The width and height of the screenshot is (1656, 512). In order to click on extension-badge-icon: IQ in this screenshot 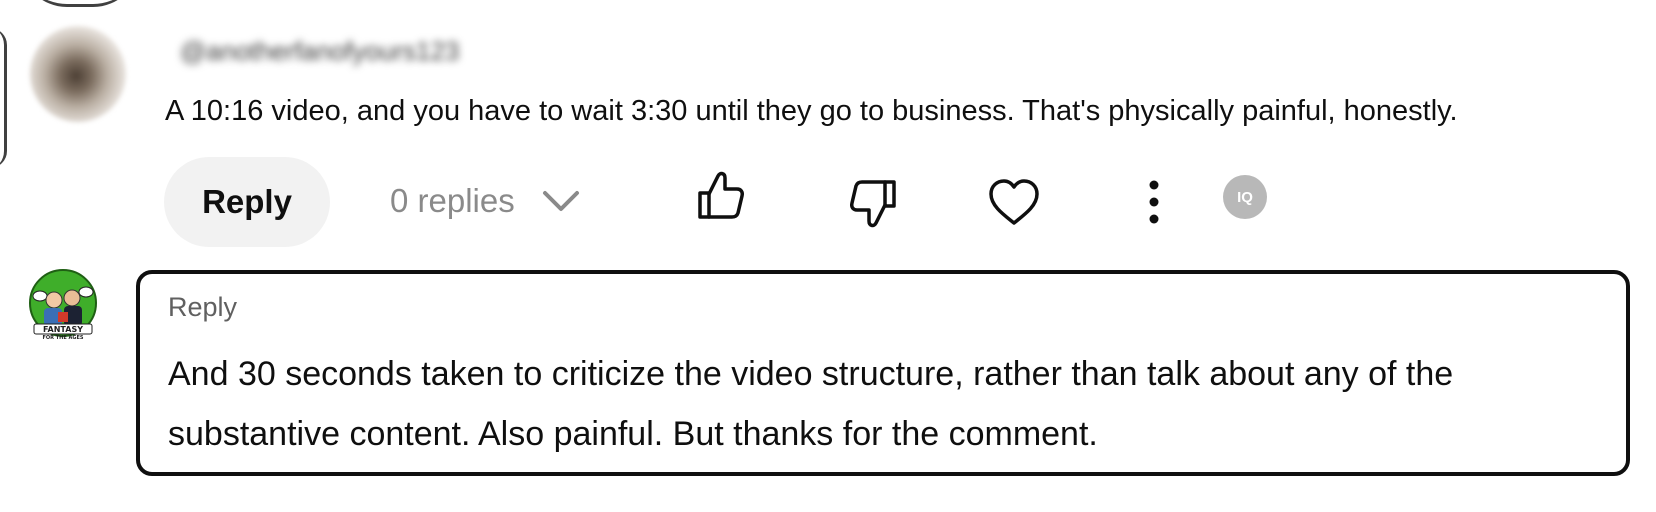, I will do `click(1245, 197)`.